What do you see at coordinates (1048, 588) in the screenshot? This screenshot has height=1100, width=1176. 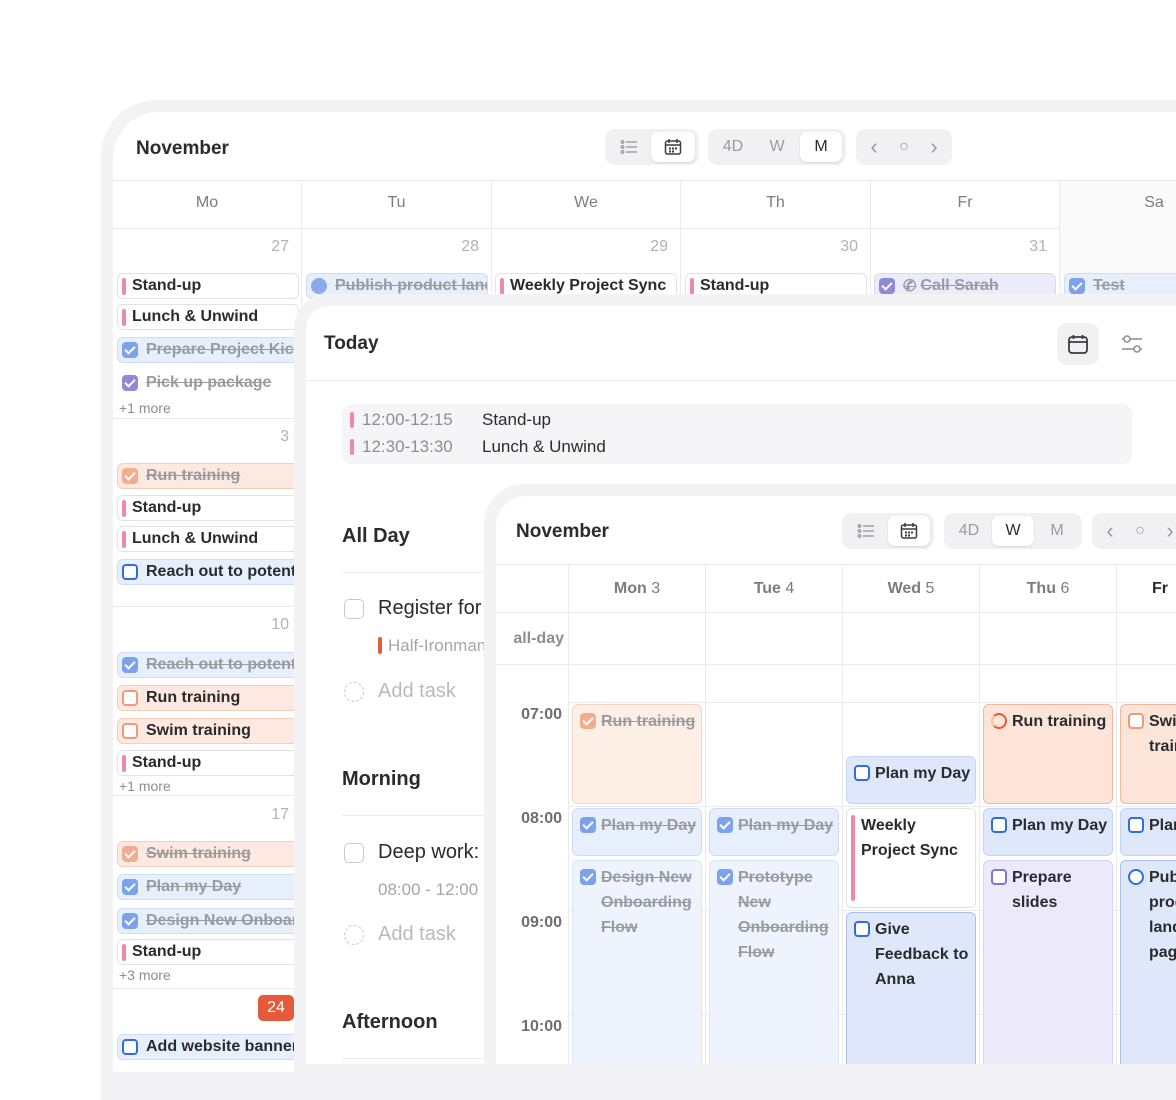 I see `day-header-thu: Thu 6` at bounding box center [1048, 588].